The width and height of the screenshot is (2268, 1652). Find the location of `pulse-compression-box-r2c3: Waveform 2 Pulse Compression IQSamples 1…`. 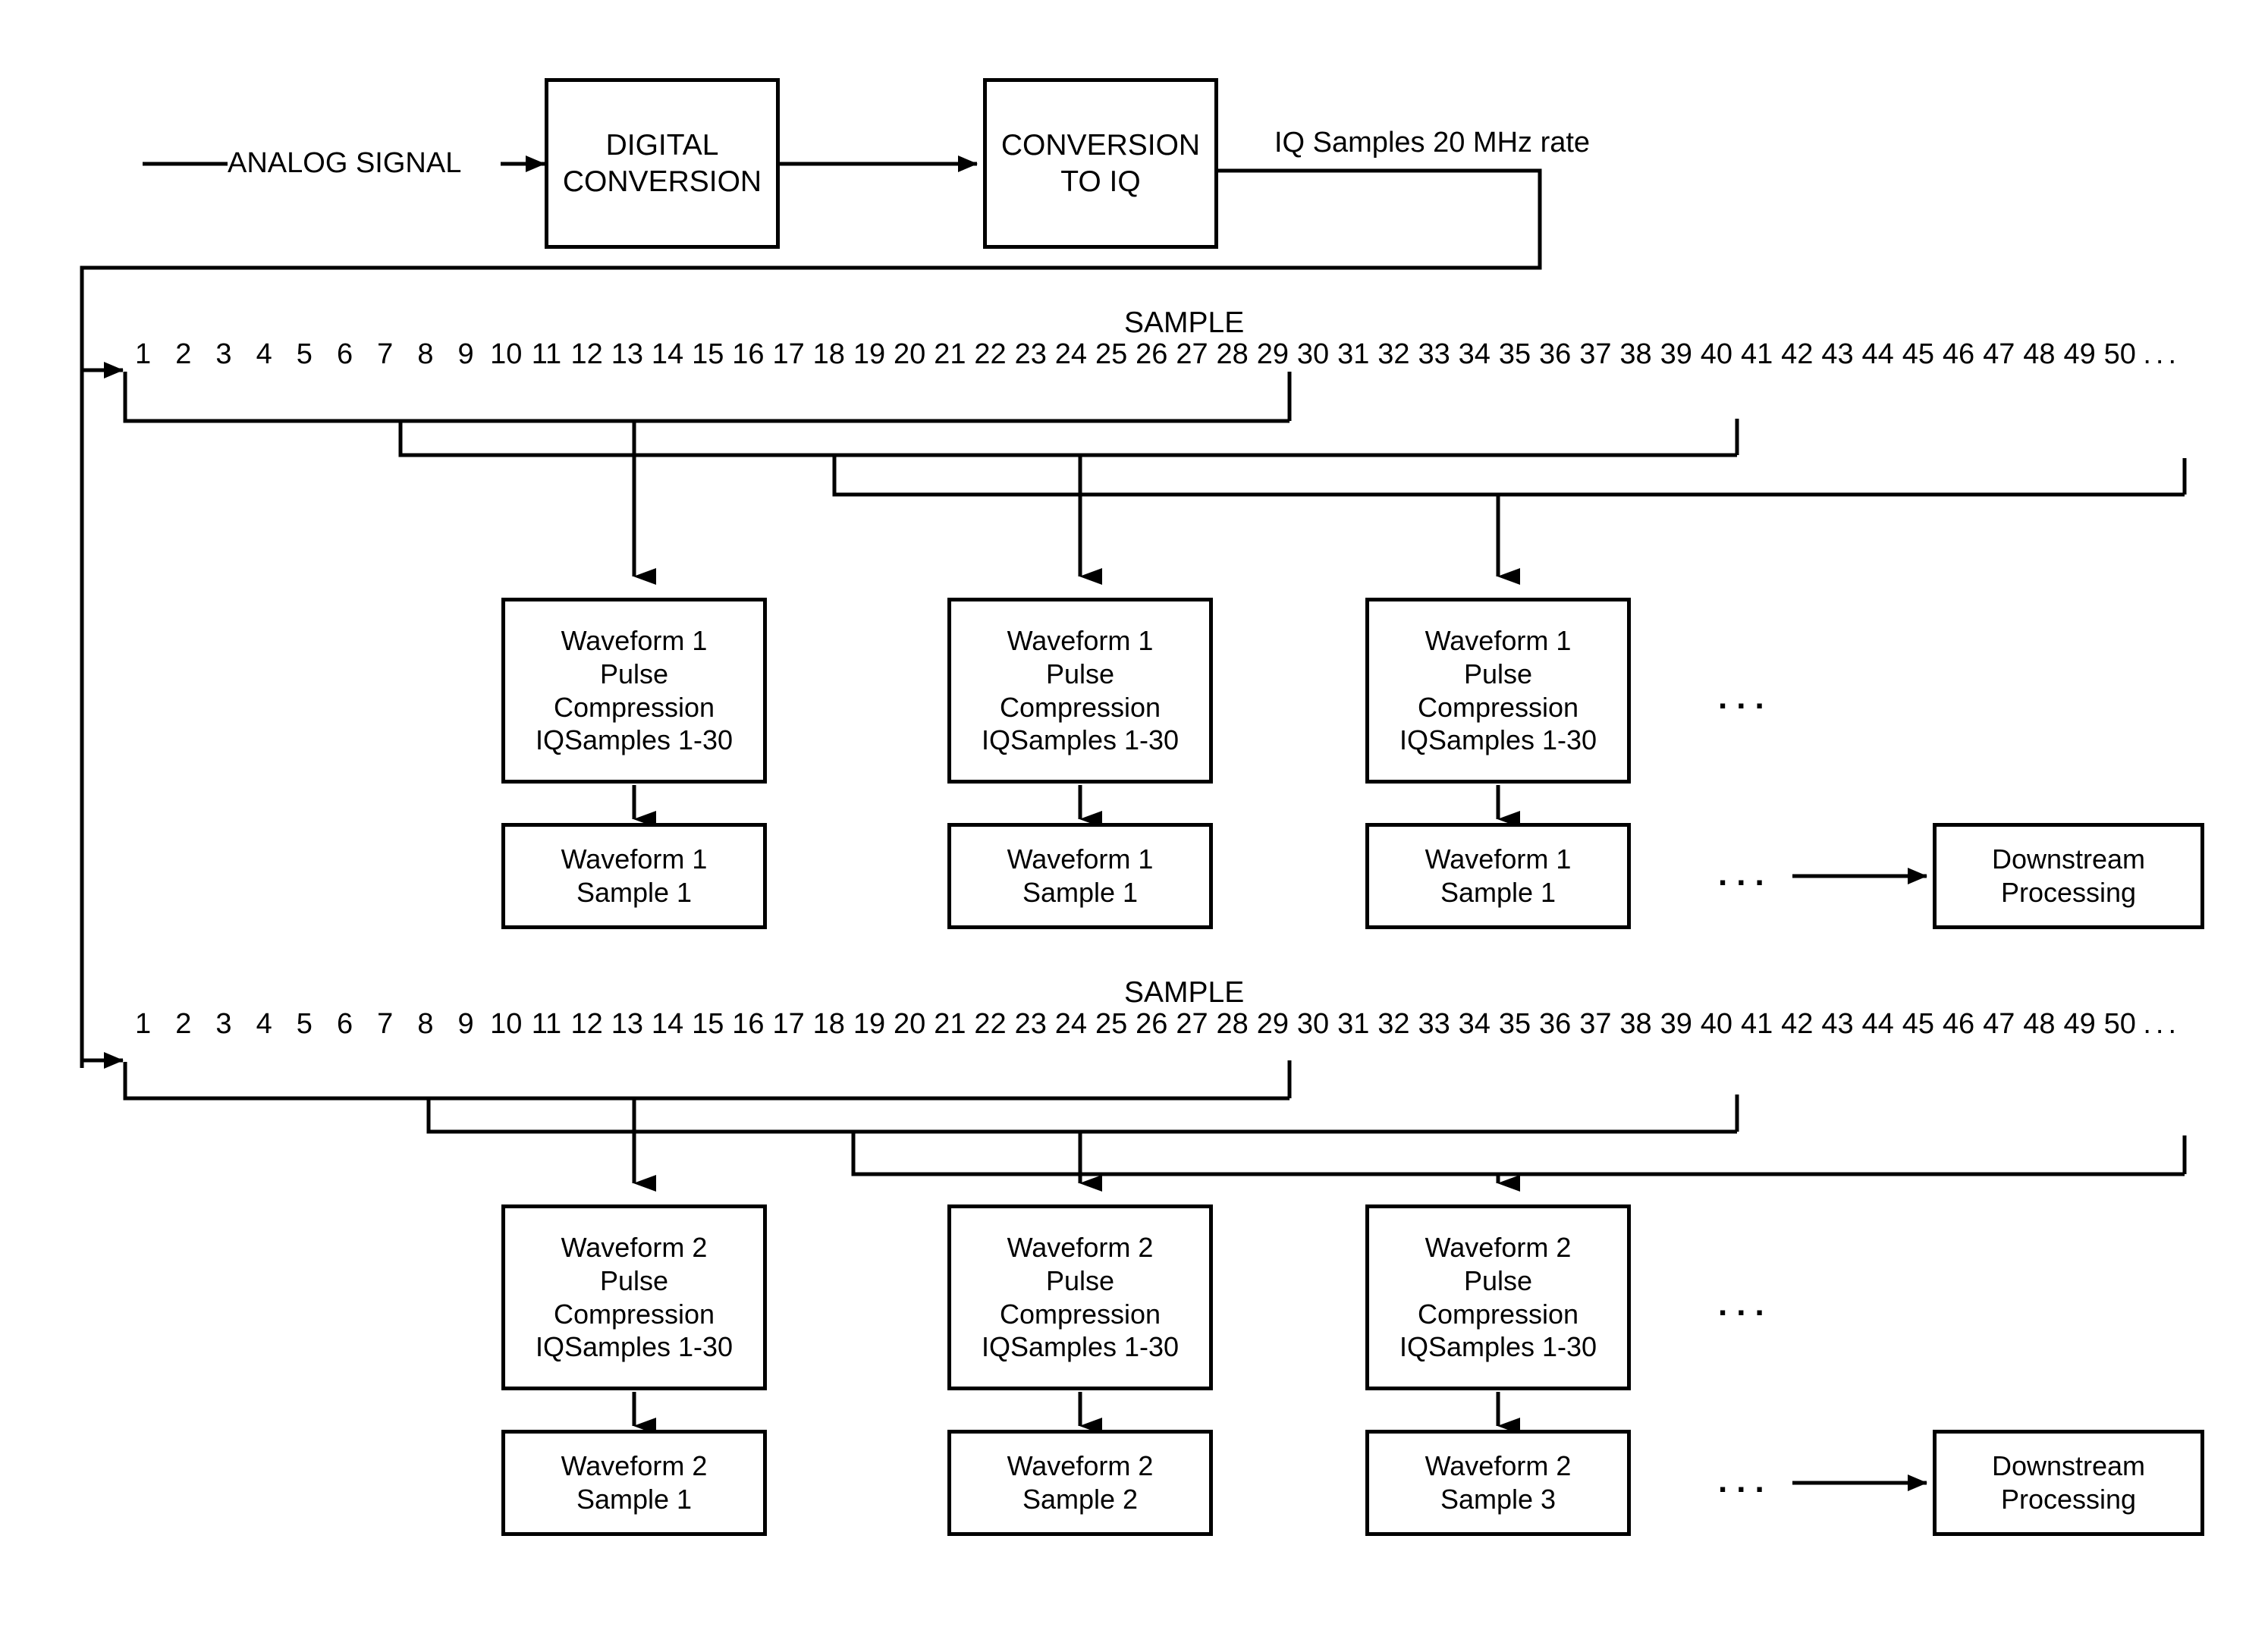

pulse-compression-box-r2c3: Waveform 2 Pulse Compression IQSamples 1… is located at coordinates (1498, 1297).